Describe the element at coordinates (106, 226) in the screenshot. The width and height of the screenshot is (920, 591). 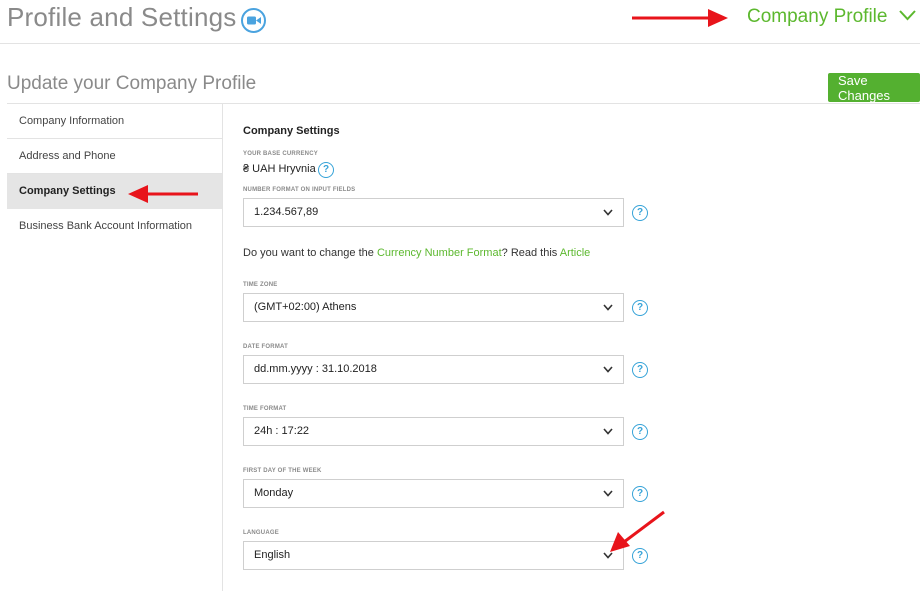
I see `sidebar-item-label: Business Bank Account Information` at that location.